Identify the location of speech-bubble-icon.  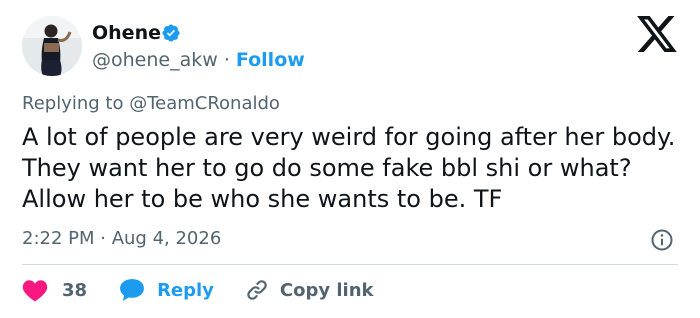
(132, 290).